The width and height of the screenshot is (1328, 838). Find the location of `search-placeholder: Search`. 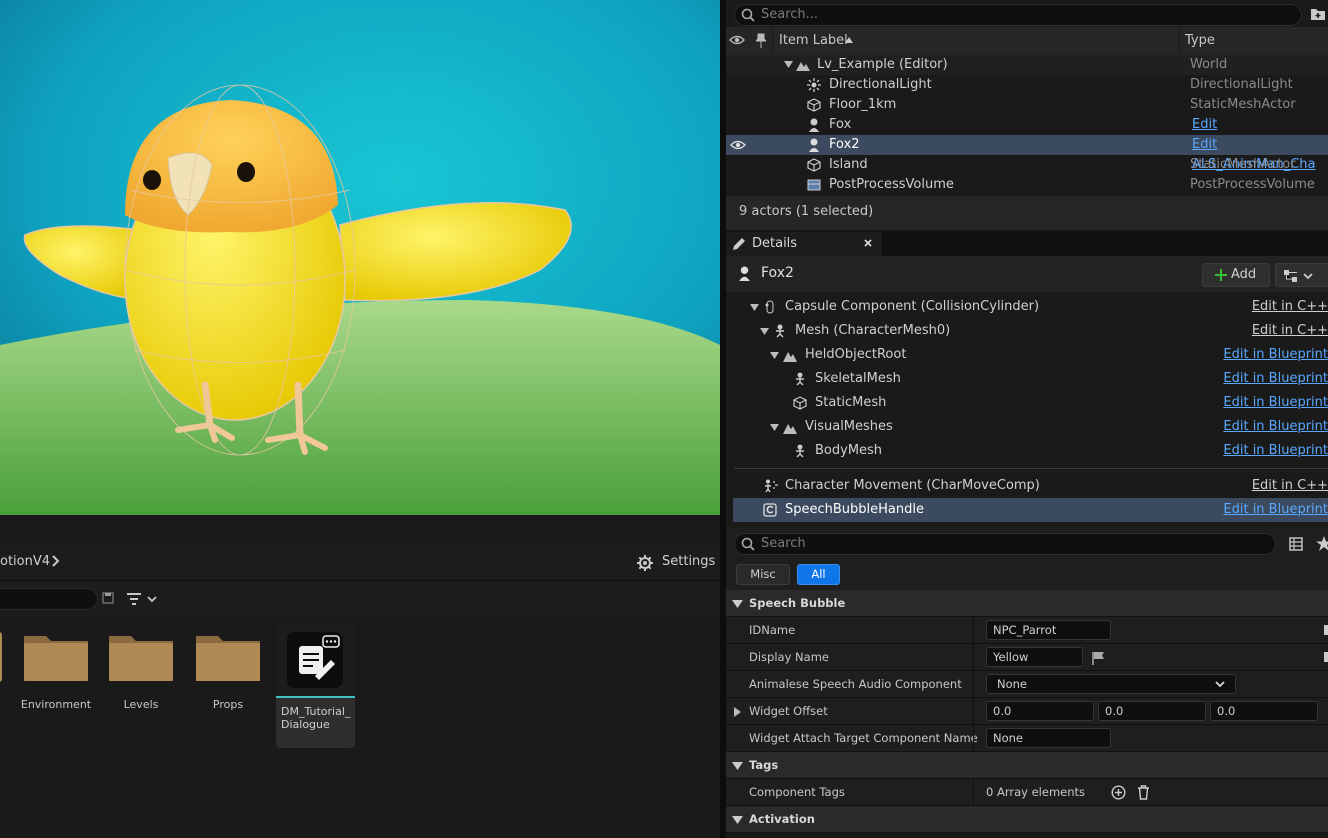

search-placeholder: Search is located at coordinates (783, 543).